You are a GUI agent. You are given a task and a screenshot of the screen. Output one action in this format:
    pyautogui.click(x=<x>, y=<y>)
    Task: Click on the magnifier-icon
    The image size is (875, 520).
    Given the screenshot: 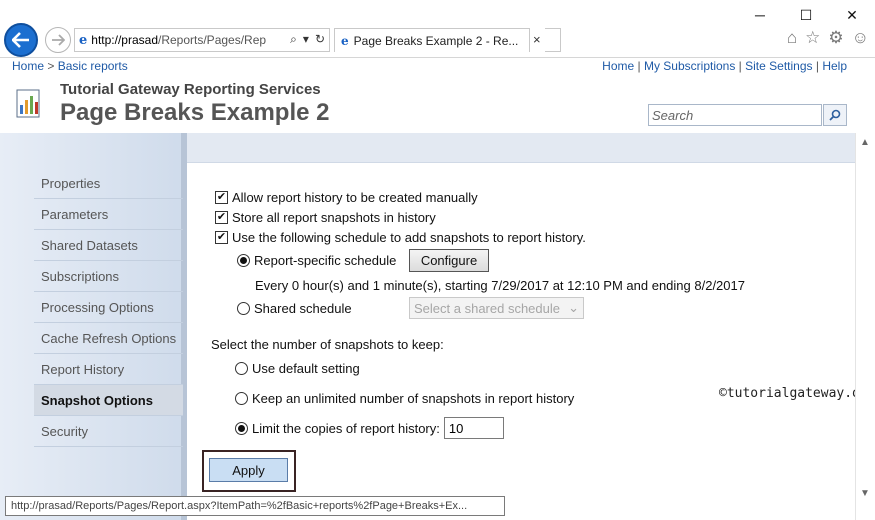 What is the action you would take?
    pyautogui.click(x=835, y=115)
    